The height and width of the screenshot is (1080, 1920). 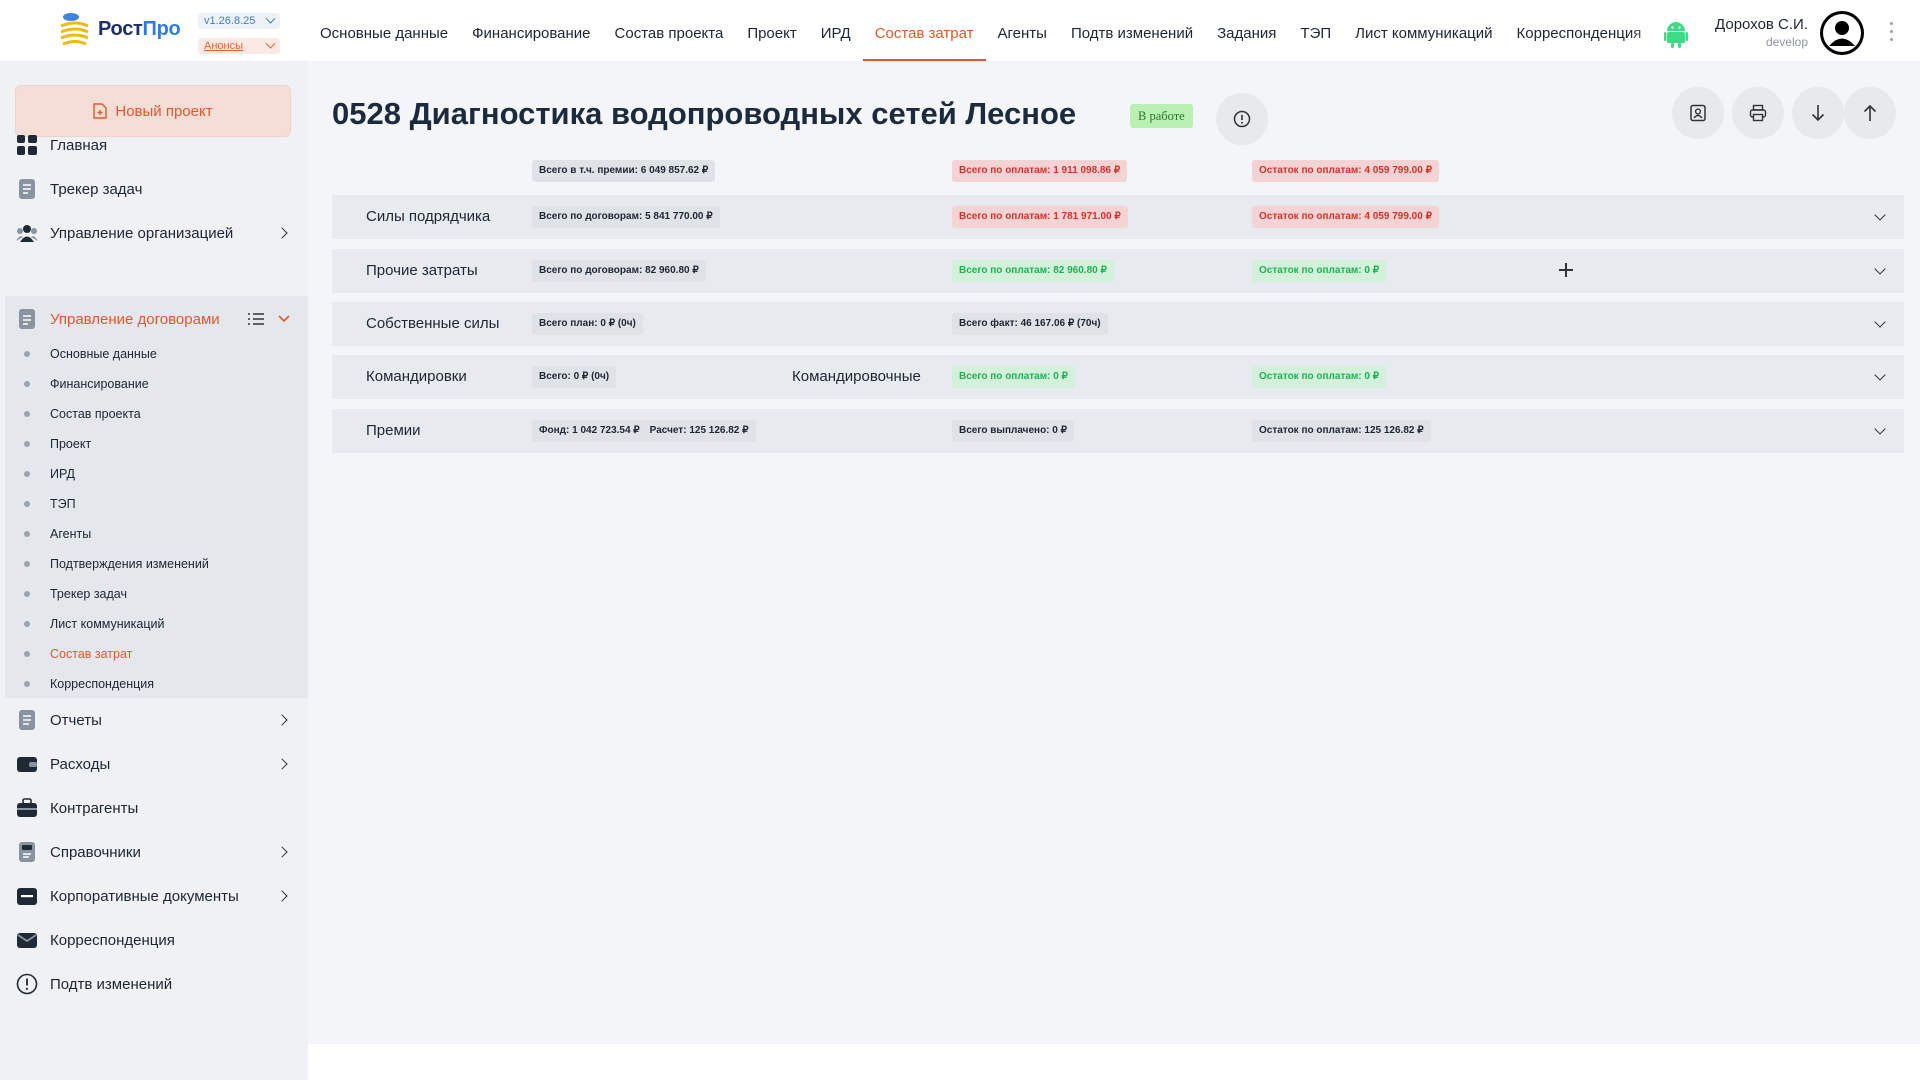 What do you see at coordinates (924, 30) in the screenshot?
I see `tab-cost-composition: Состав затрат` at bounding box center [924, 30].